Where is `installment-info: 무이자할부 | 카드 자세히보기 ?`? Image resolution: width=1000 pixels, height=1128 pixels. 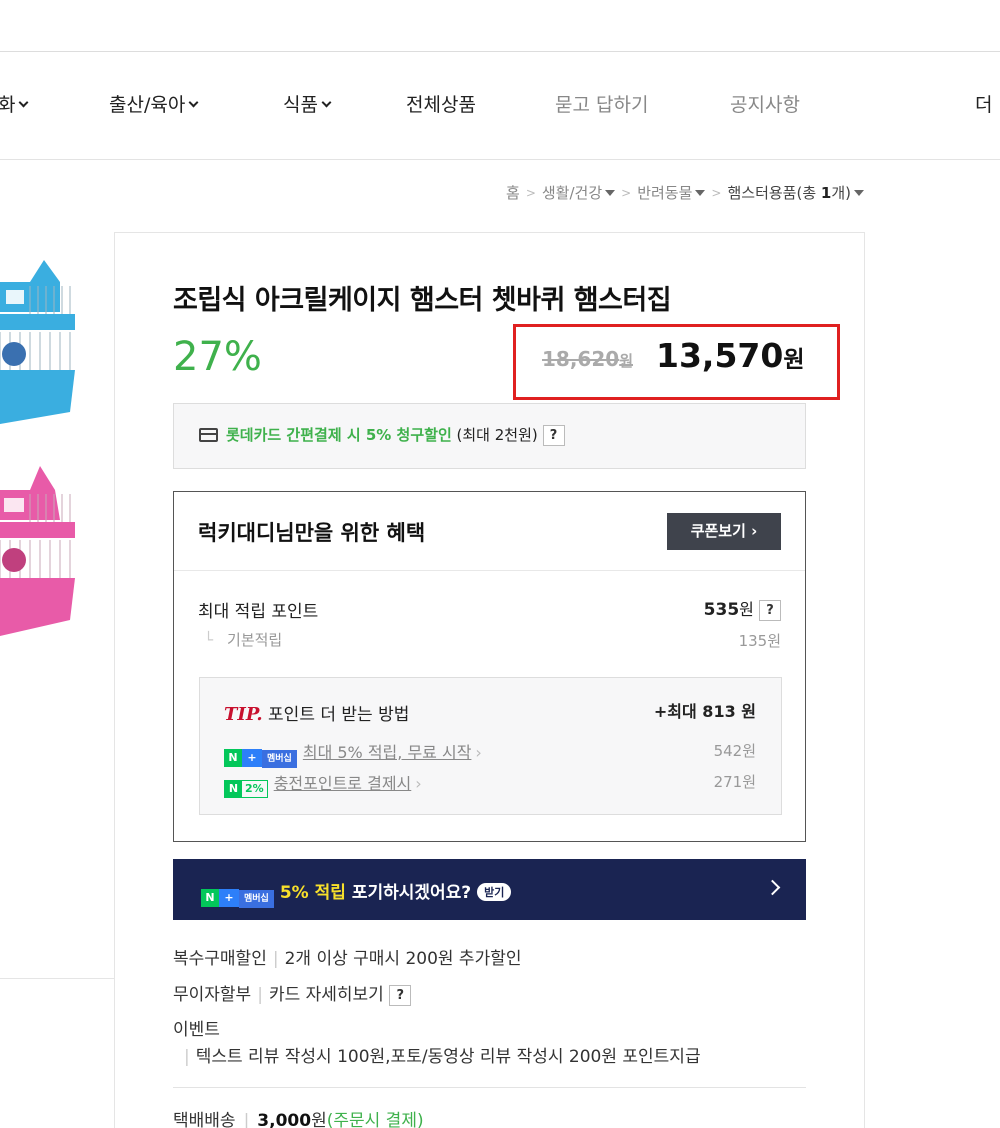 installment-info: 무이자할부 | 카드 자세히보기 ? is located at coordinates (292, 993).